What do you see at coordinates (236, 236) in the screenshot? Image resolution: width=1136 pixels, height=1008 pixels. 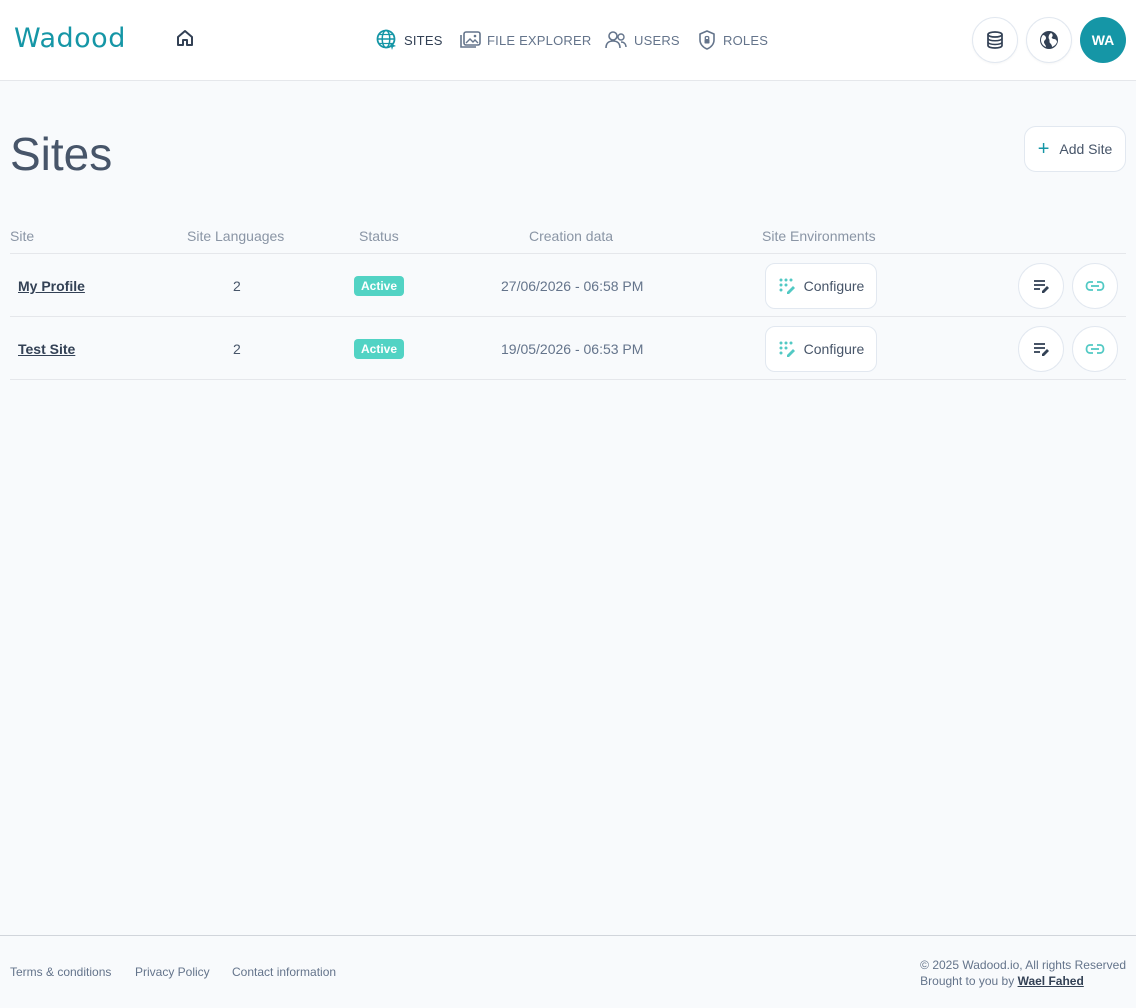 I see `column-header-languages: Site Languages` at bounding box center [236, 236].